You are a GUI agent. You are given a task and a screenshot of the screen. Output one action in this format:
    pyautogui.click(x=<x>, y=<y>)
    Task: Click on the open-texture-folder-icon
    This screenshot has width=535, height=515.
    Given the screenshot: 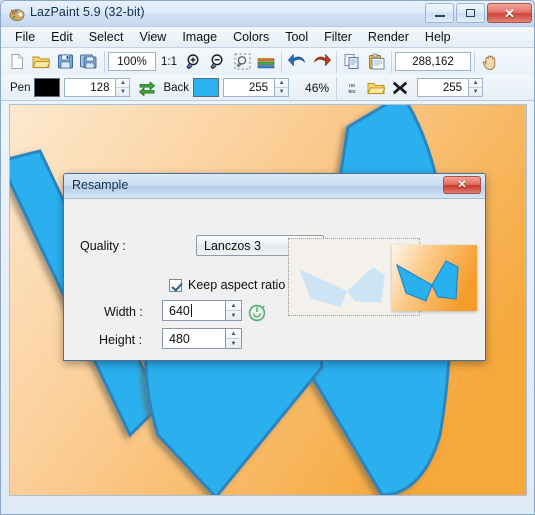 What is the action you would take?
    pyautogui.click(x=376, y=88)
    